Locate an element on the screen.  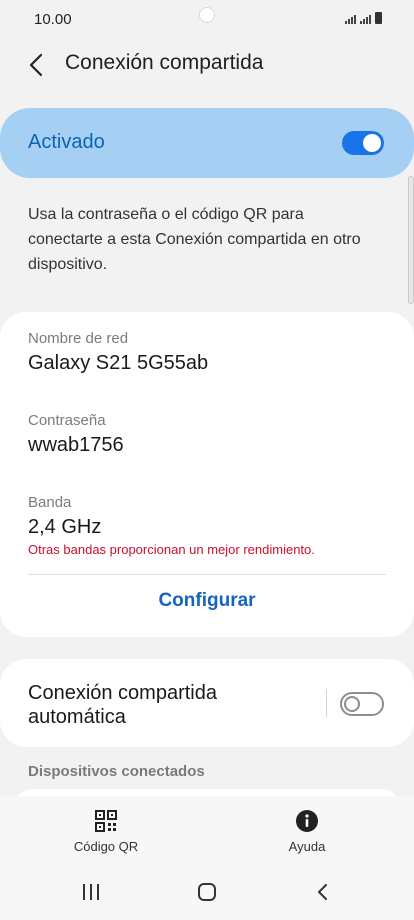
home-button is located at coordinates (207, 892).